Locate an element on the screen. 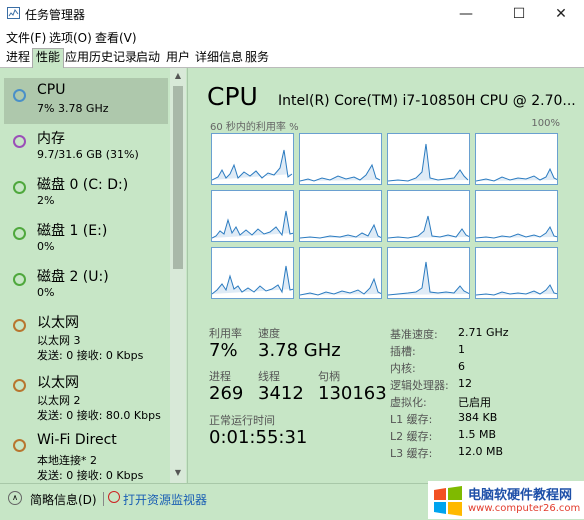 This screenshot has height=520, width=584. less-details-button: 简略信息(D) is located at coordinates (63, 499).